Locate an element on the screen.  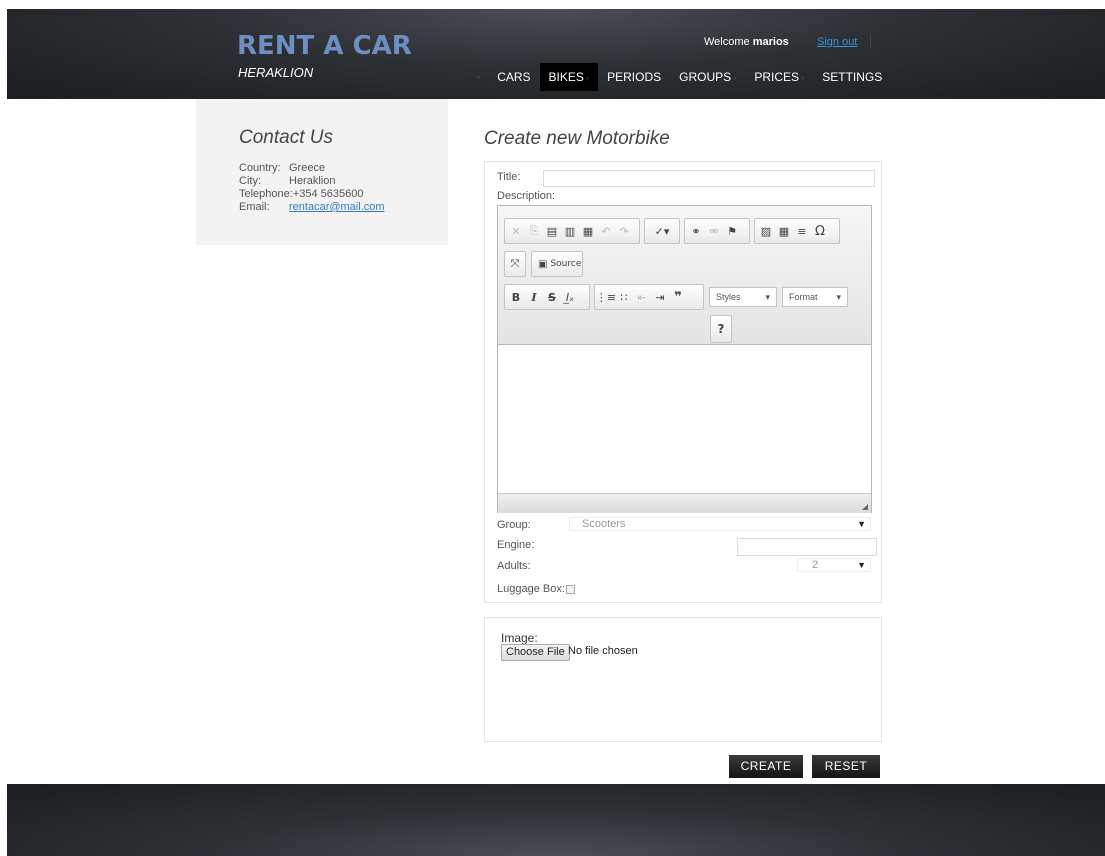
italic-icon: I is located at coordinates (534, 297).